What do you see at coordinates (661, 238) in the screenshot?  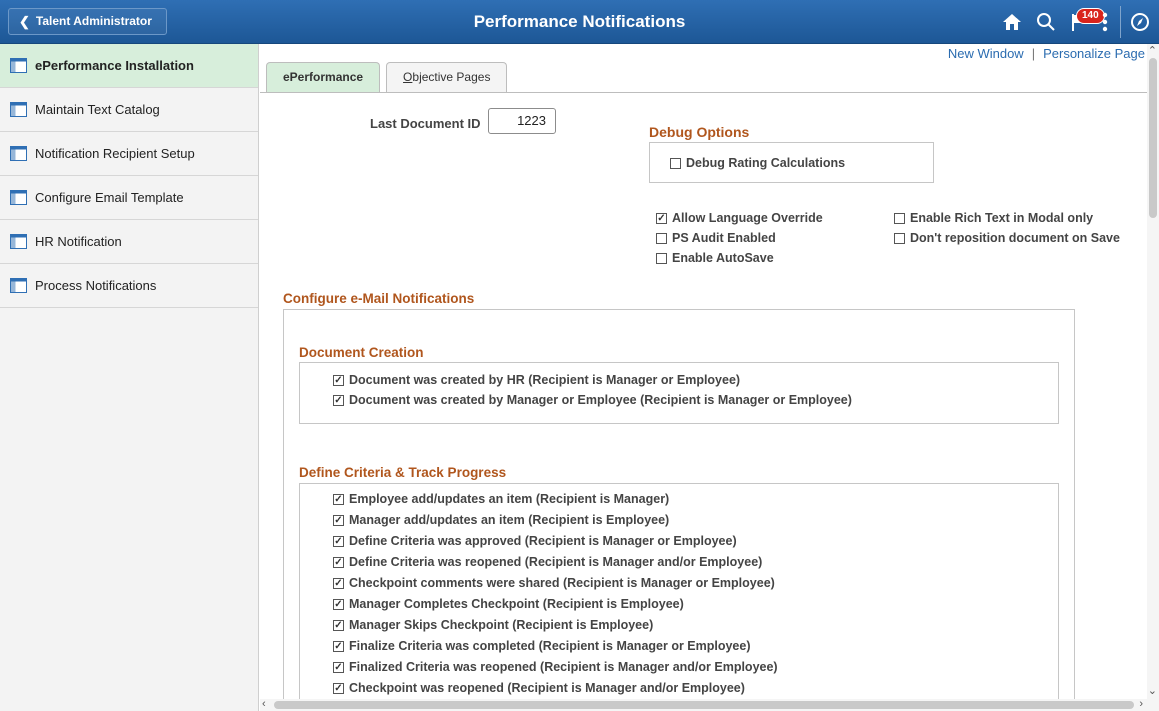 I see `ps-audit-checkbox` at bounding box center [661, 238].